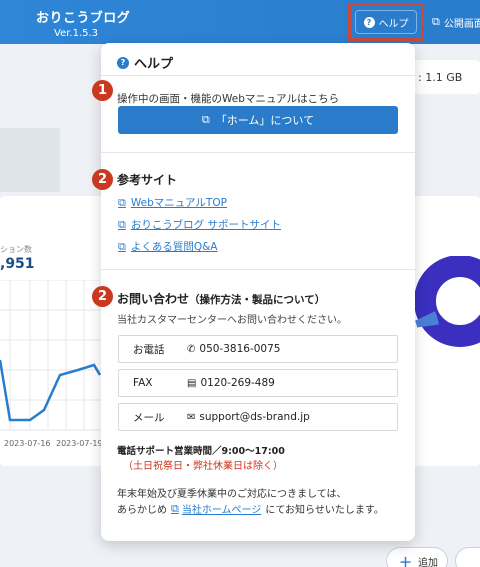  I want to click on x-tick-label: 2023-07-19, so click(79, 443).